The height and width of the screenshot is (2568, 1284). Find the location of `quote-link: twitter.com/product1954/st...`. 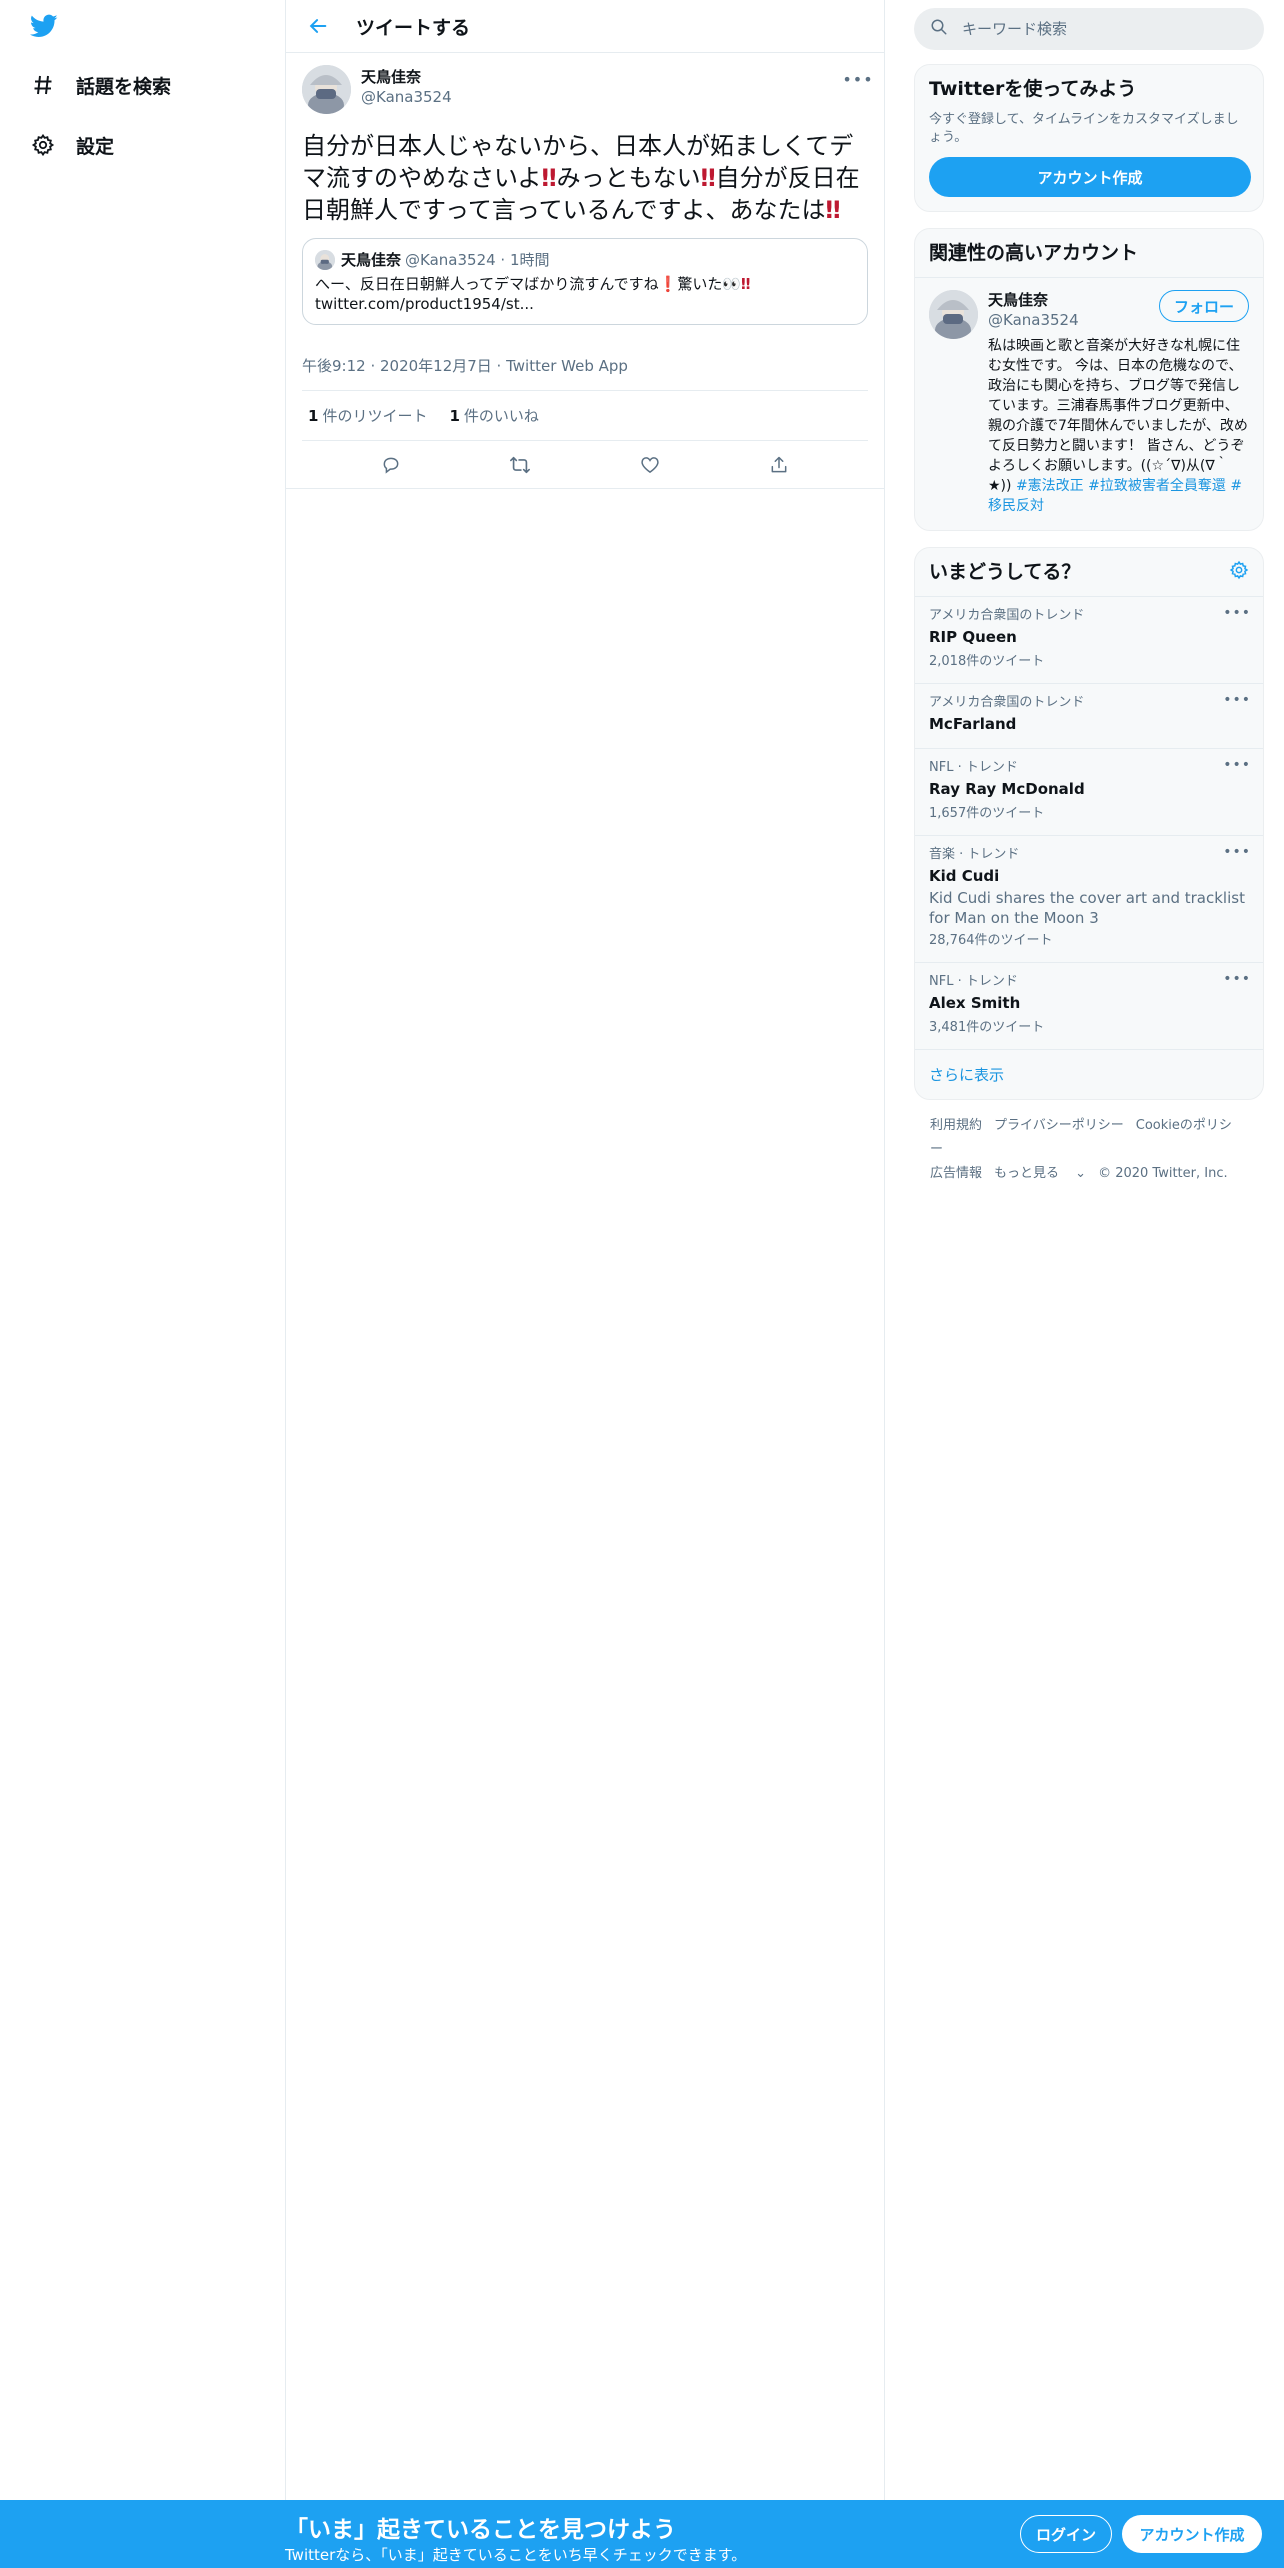

quote-link: twitter.com/product1954/st... is located at coordinates (424, 304).